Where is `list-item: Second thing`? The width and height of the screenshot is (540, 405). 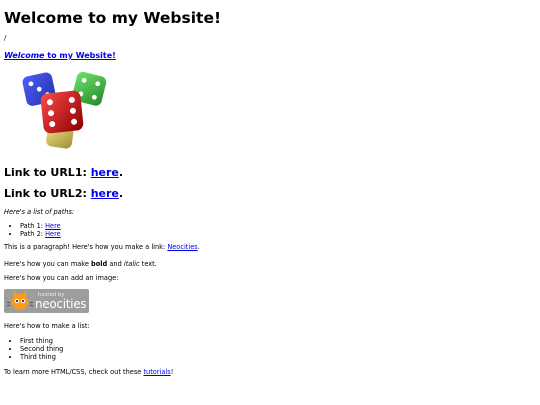
list-item: Second thing is located at coordinates (41, 349).